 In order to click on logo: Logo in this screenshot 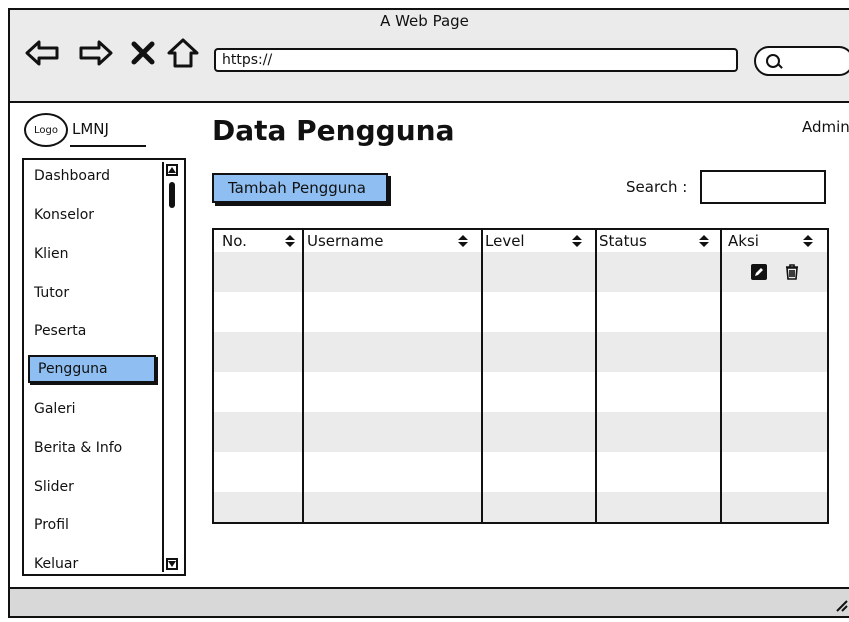, I will do `click(46, 130)`.